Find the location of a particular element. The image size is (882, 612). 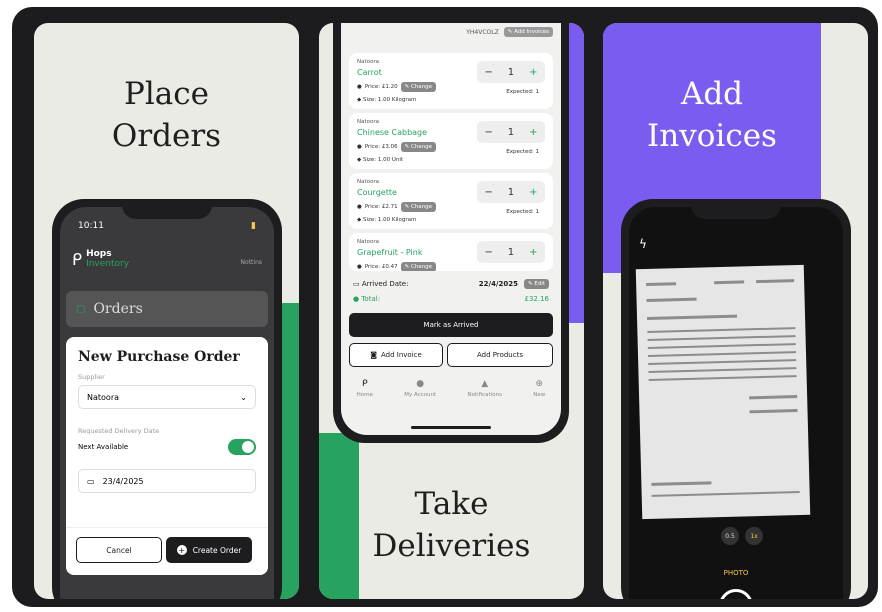

header-right-text: Nottins is located at coordinates (251, 262).